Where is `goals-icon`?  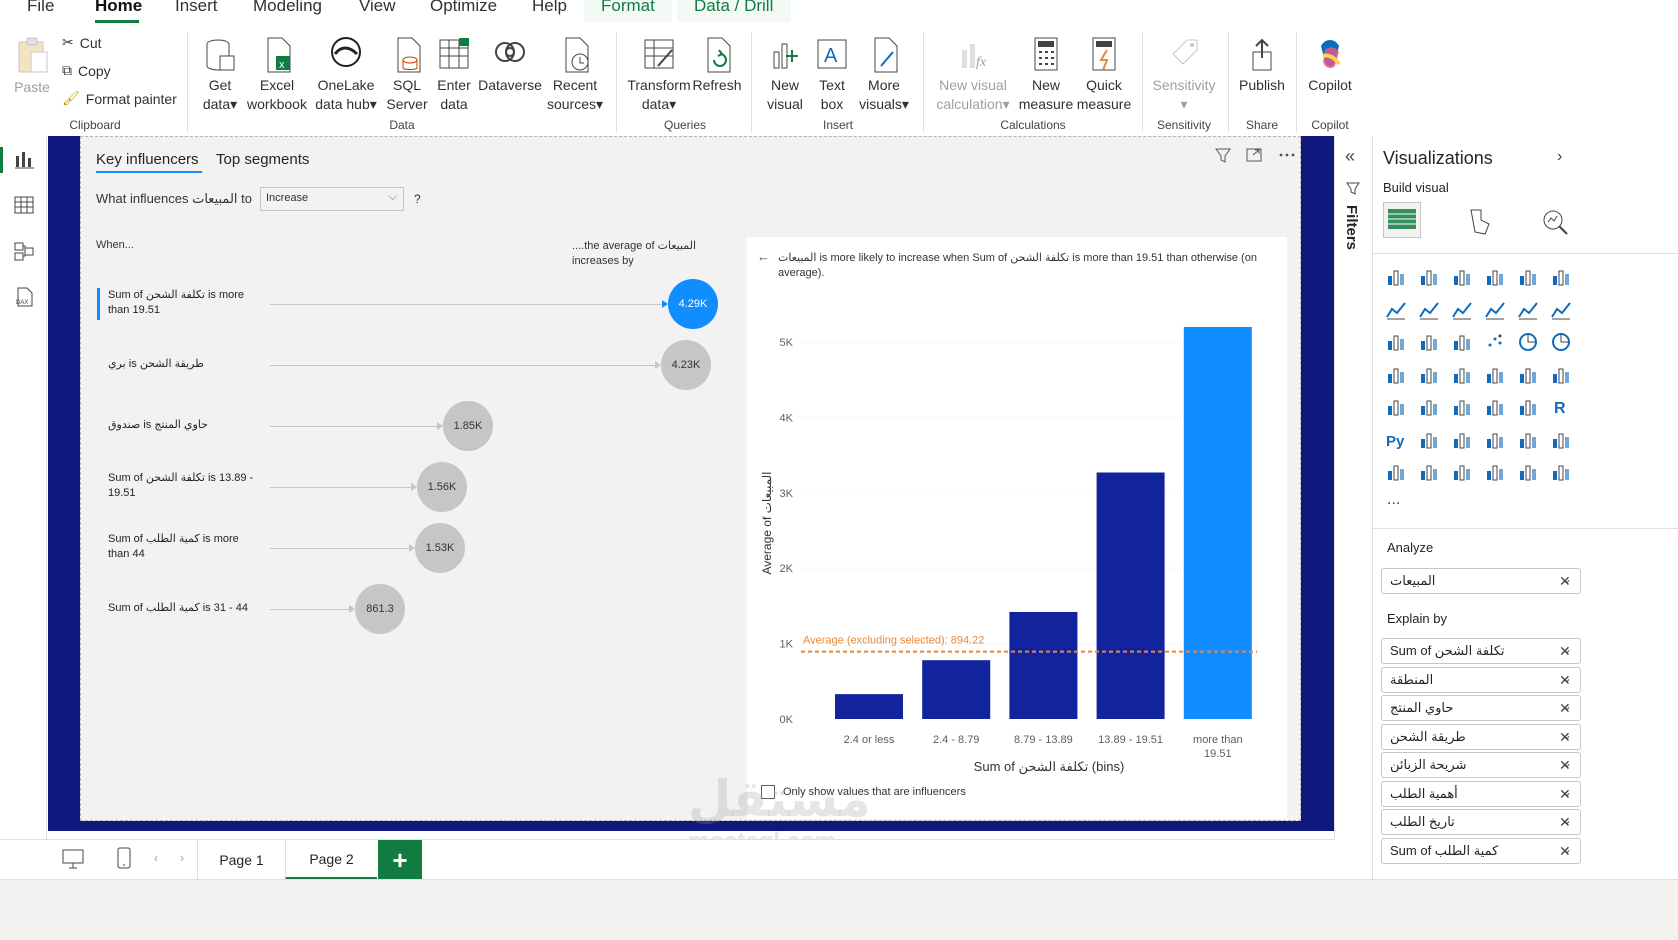 goals-icon is located at coordinates (1561, 440).